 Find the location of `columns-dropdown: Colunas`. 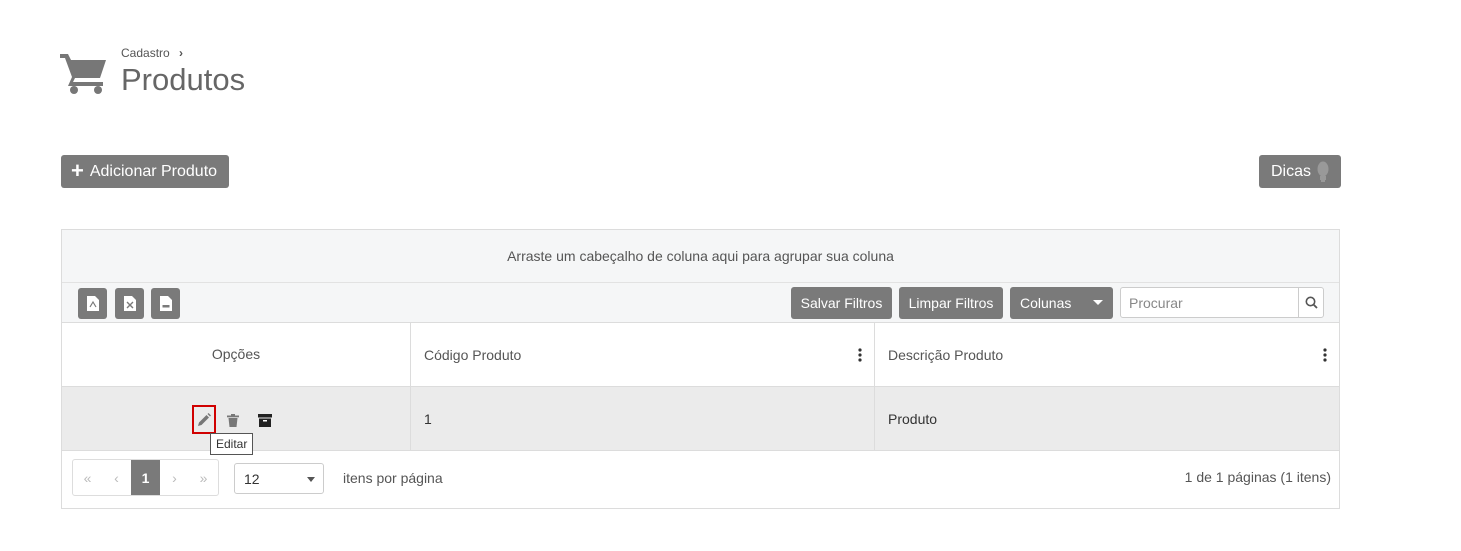

columns-dropdown: Colunas is located at coordinates (1061, 303).